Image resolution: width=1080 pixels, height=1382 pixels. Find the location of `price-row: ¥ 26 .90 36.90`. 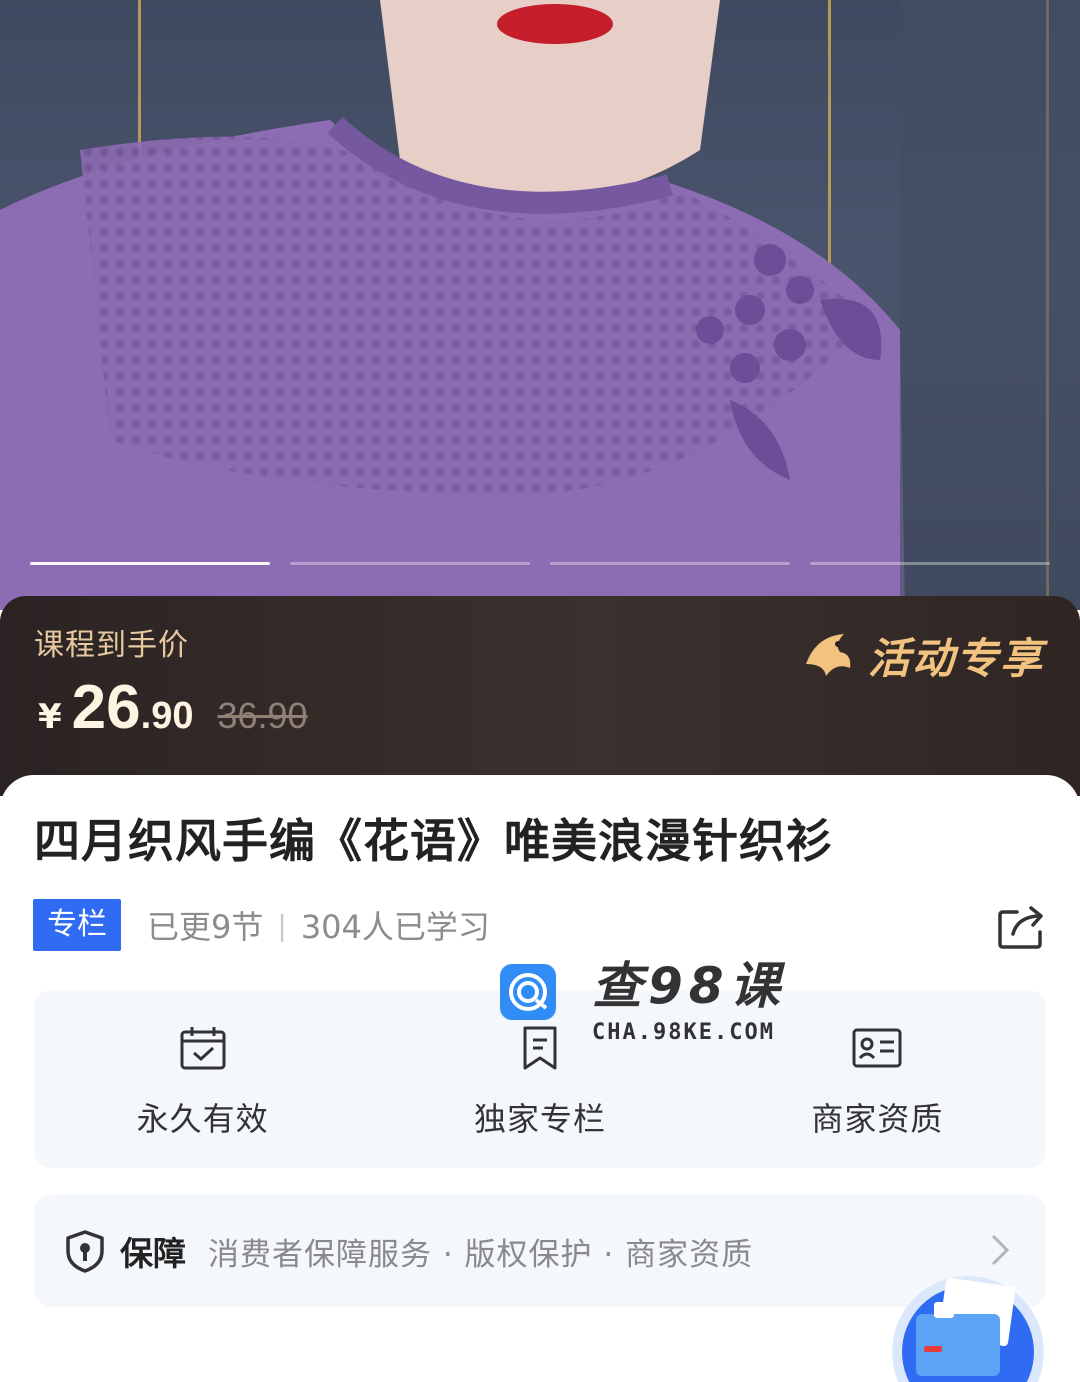

price-row: ¥ 26 .90 36.90 is located at coordinates (173, 707).